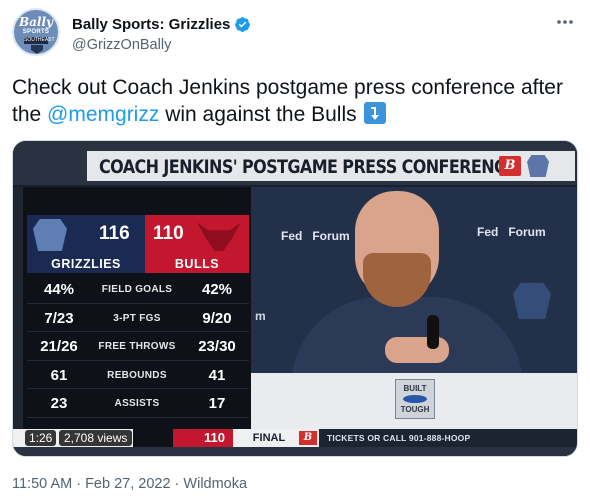 Image resolution: width=590 pixels, height=504 pixels. Describe the element at coordinates (532, 301) in the screenshot. I see `grizzlies-backdrop-logo-icon` at that location.